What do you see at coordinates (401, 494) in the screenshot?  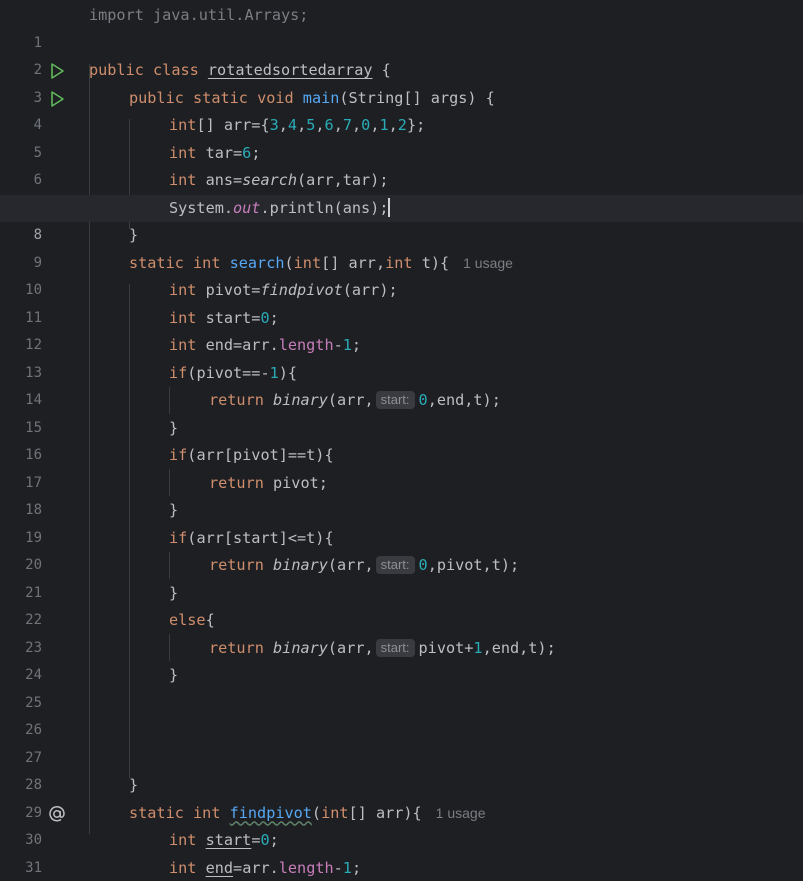 I see `code-line-18: 18 return pivot;` at bounding box center [401, 494].